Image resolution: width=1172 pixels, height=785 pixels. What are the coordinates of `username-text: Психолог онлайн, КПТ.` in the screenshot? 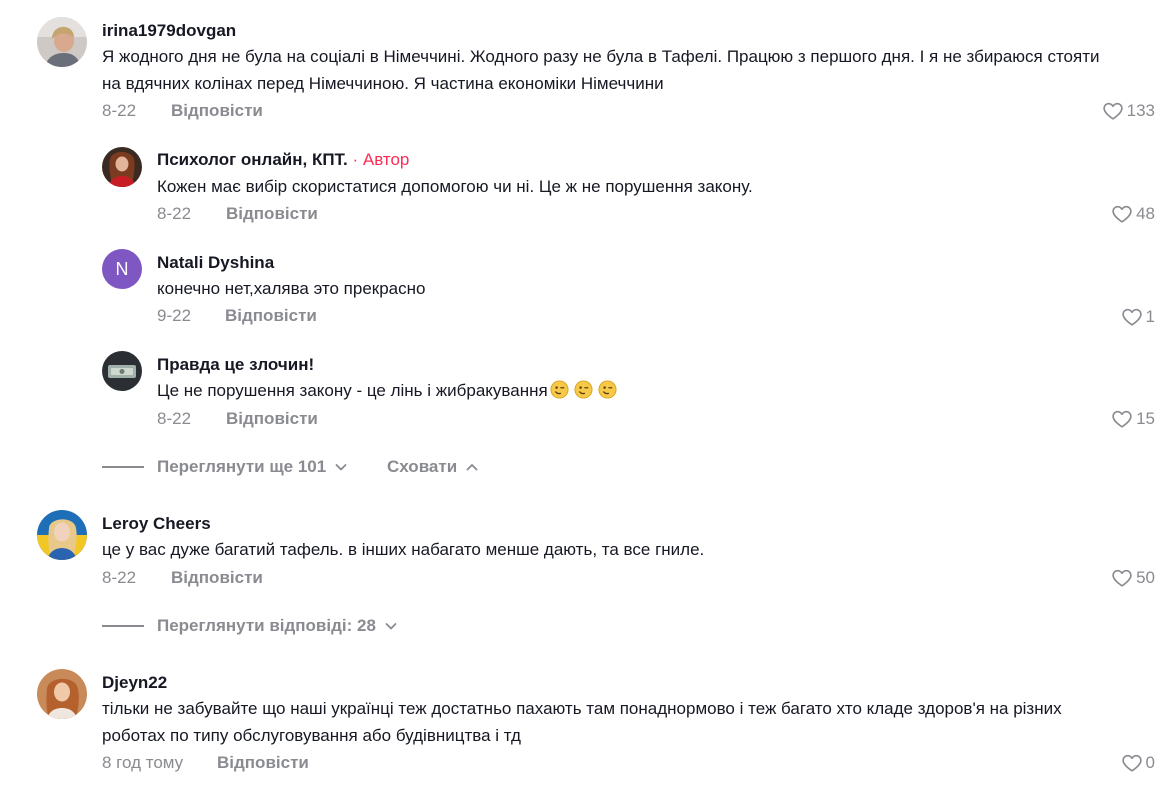 It's located at (252, 159).